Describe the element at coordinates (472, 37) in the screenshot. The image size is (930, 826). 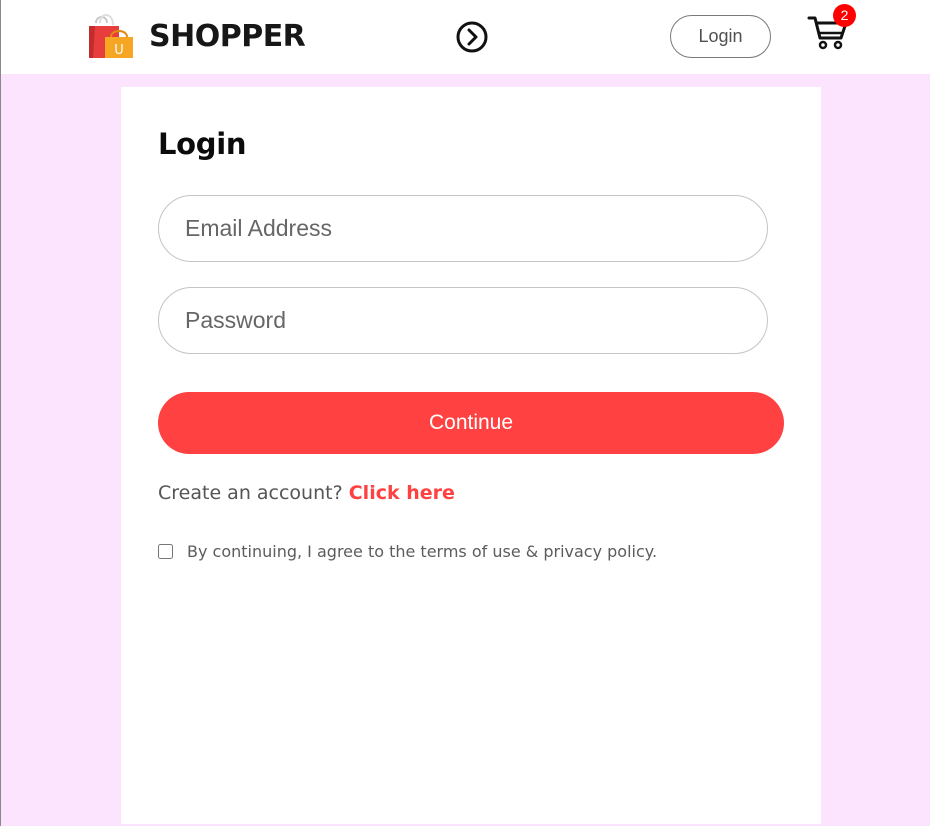
I see `chevron-right-circle-icon` at that location.